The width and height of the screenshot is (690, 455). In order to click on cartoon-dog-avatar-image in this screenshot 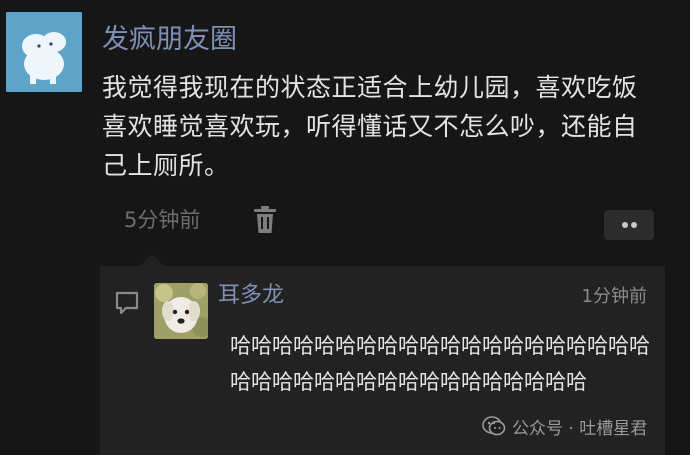, I will do `click(44, 52)`.